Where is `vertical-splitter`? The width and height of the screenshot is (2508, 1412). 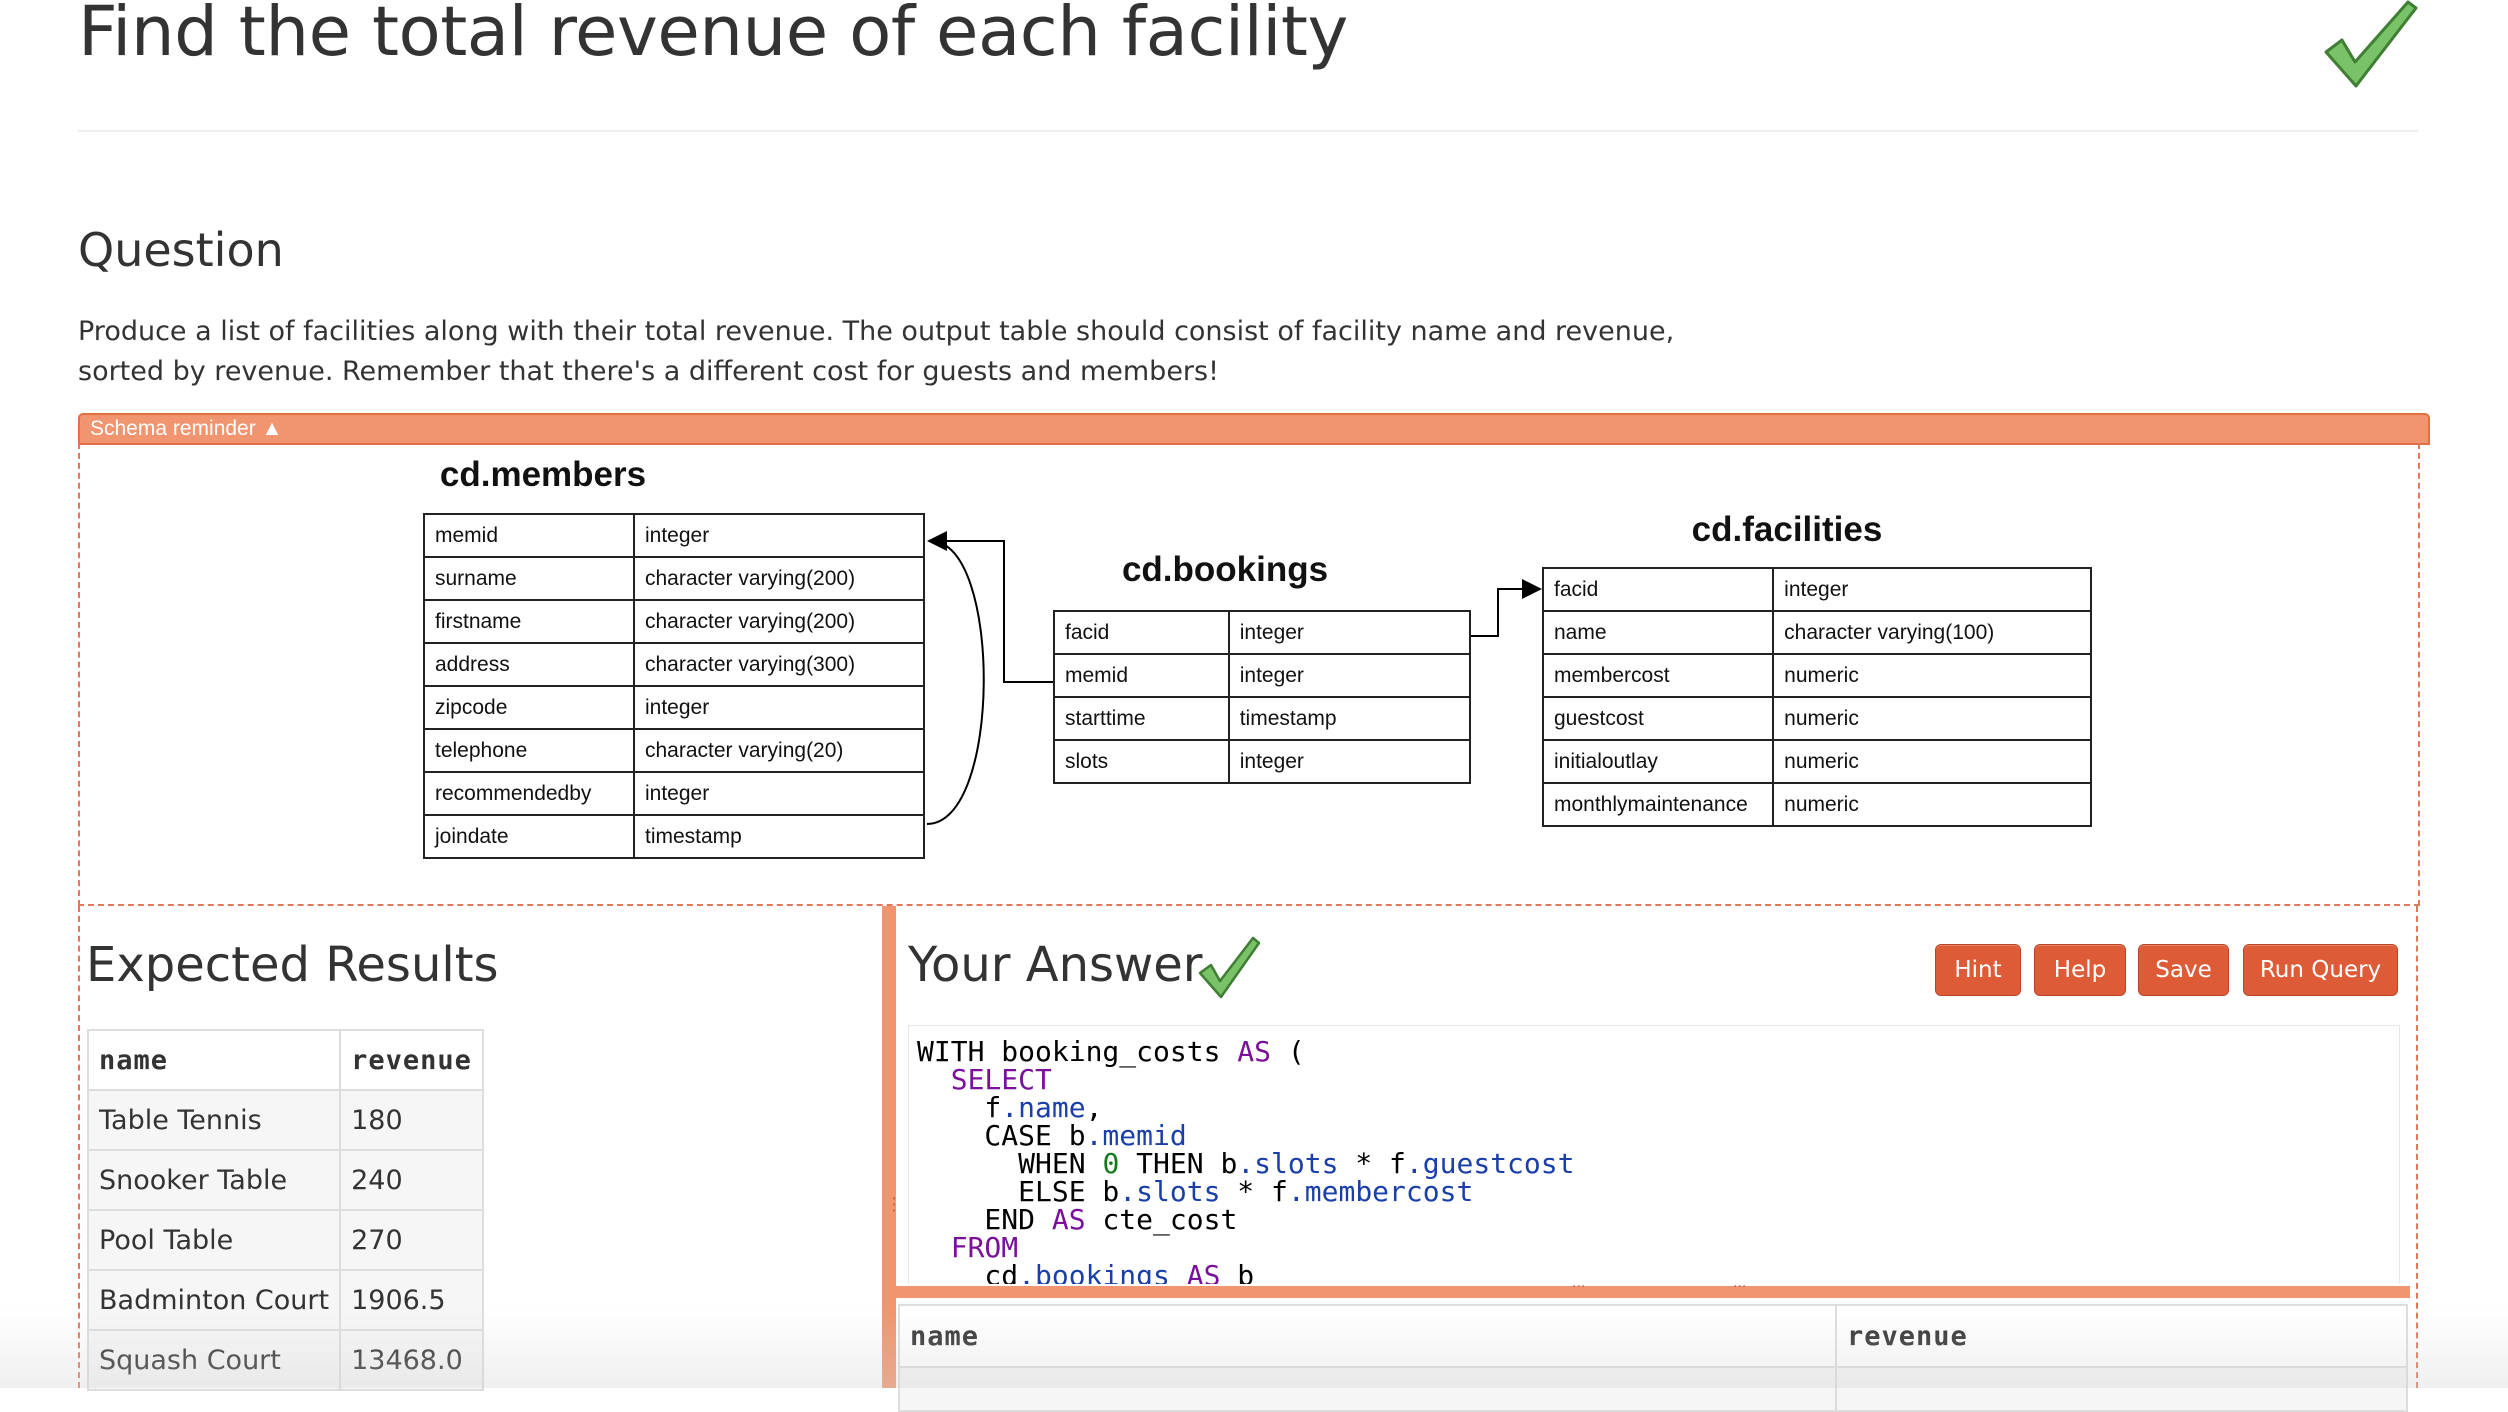
vertical-splitter is located at coordinates (889, 1147).